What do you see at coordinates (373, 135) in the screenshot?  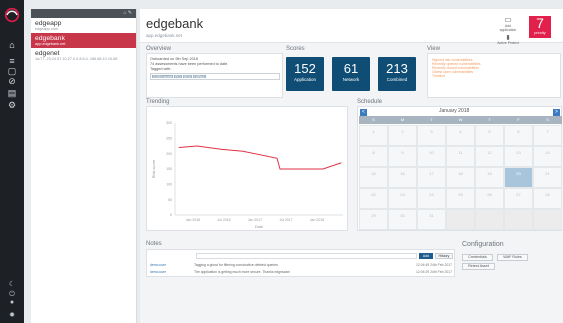 I see `calendar-day-cell: 1` at bounding box center [373, 135].